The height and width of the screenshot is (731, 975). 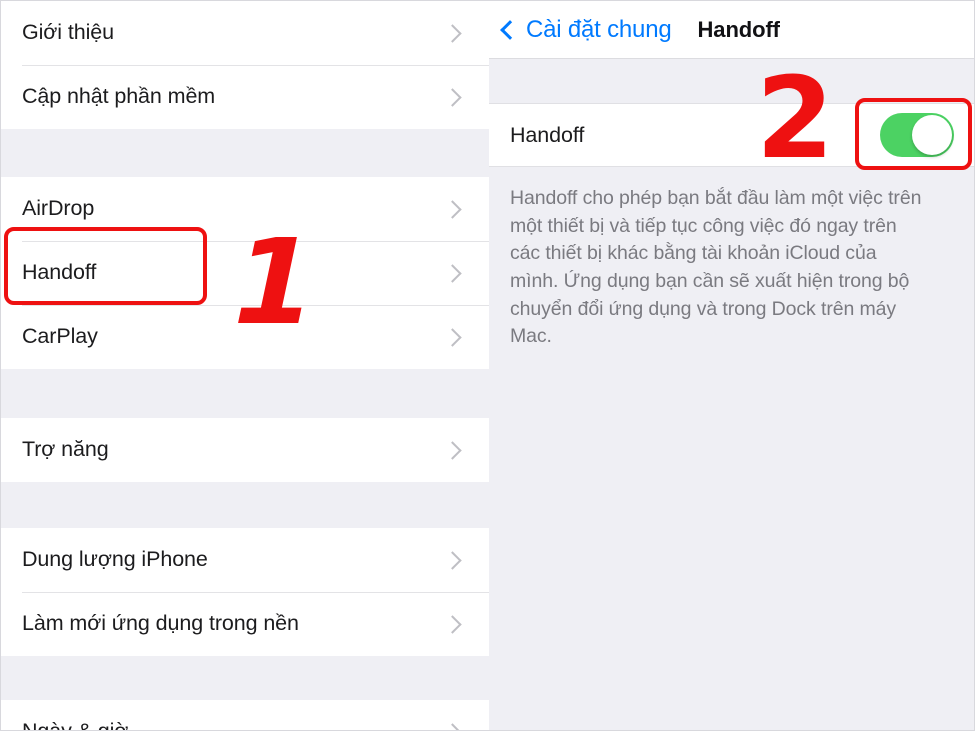 What do you see at coordinates (60, 336) in the screenshot?
I see `row-label: CarPlay` at bounding box center [60, 336].